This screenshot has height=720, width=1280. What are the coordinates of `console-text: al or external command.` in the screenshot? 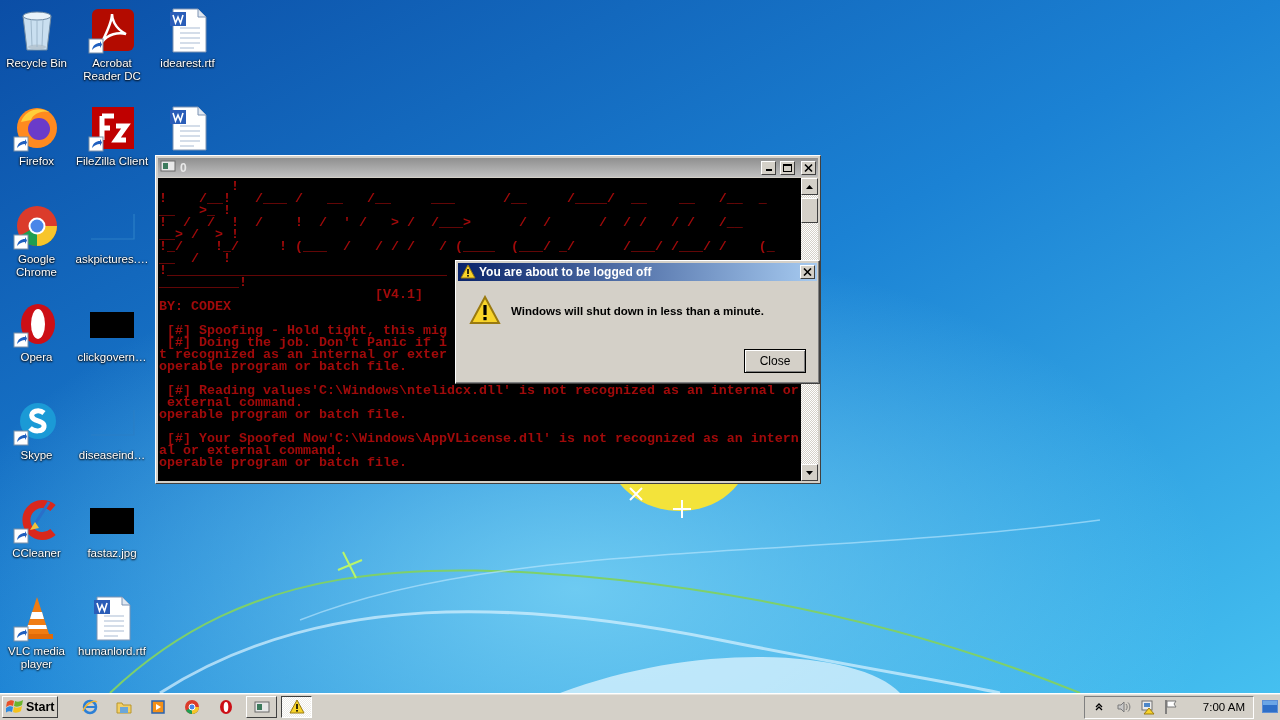 It's located at (251, 451).